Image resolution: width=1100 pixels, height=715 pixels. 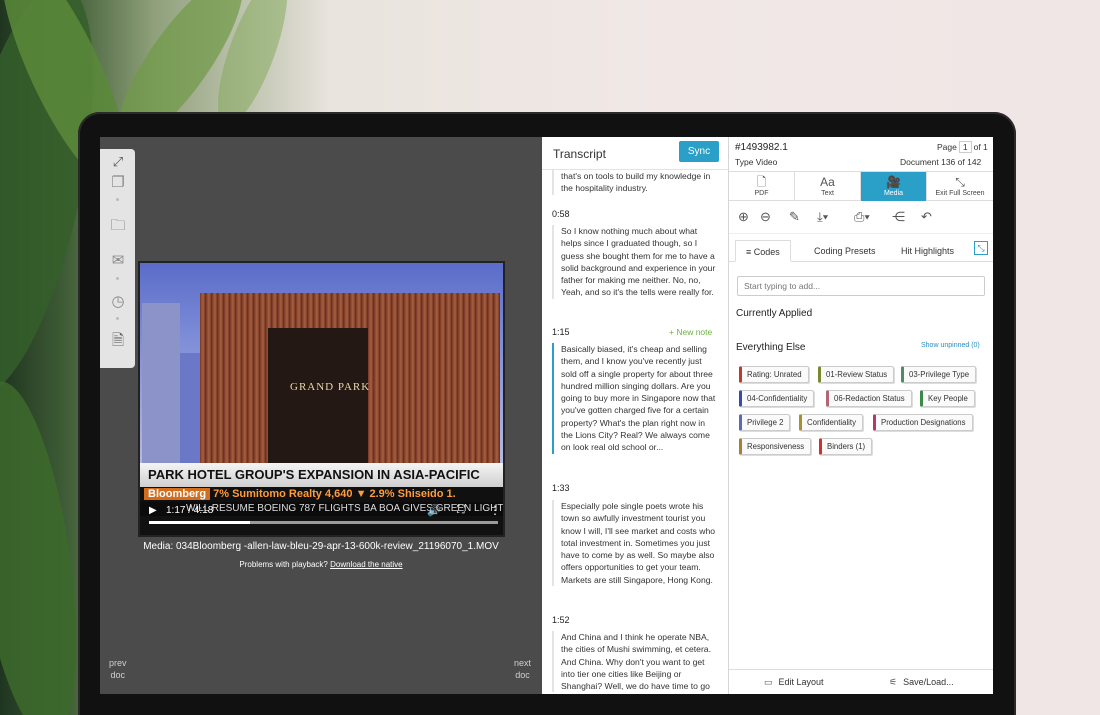 I want to click on code-tag: Key People, so click(x=947, y=398).